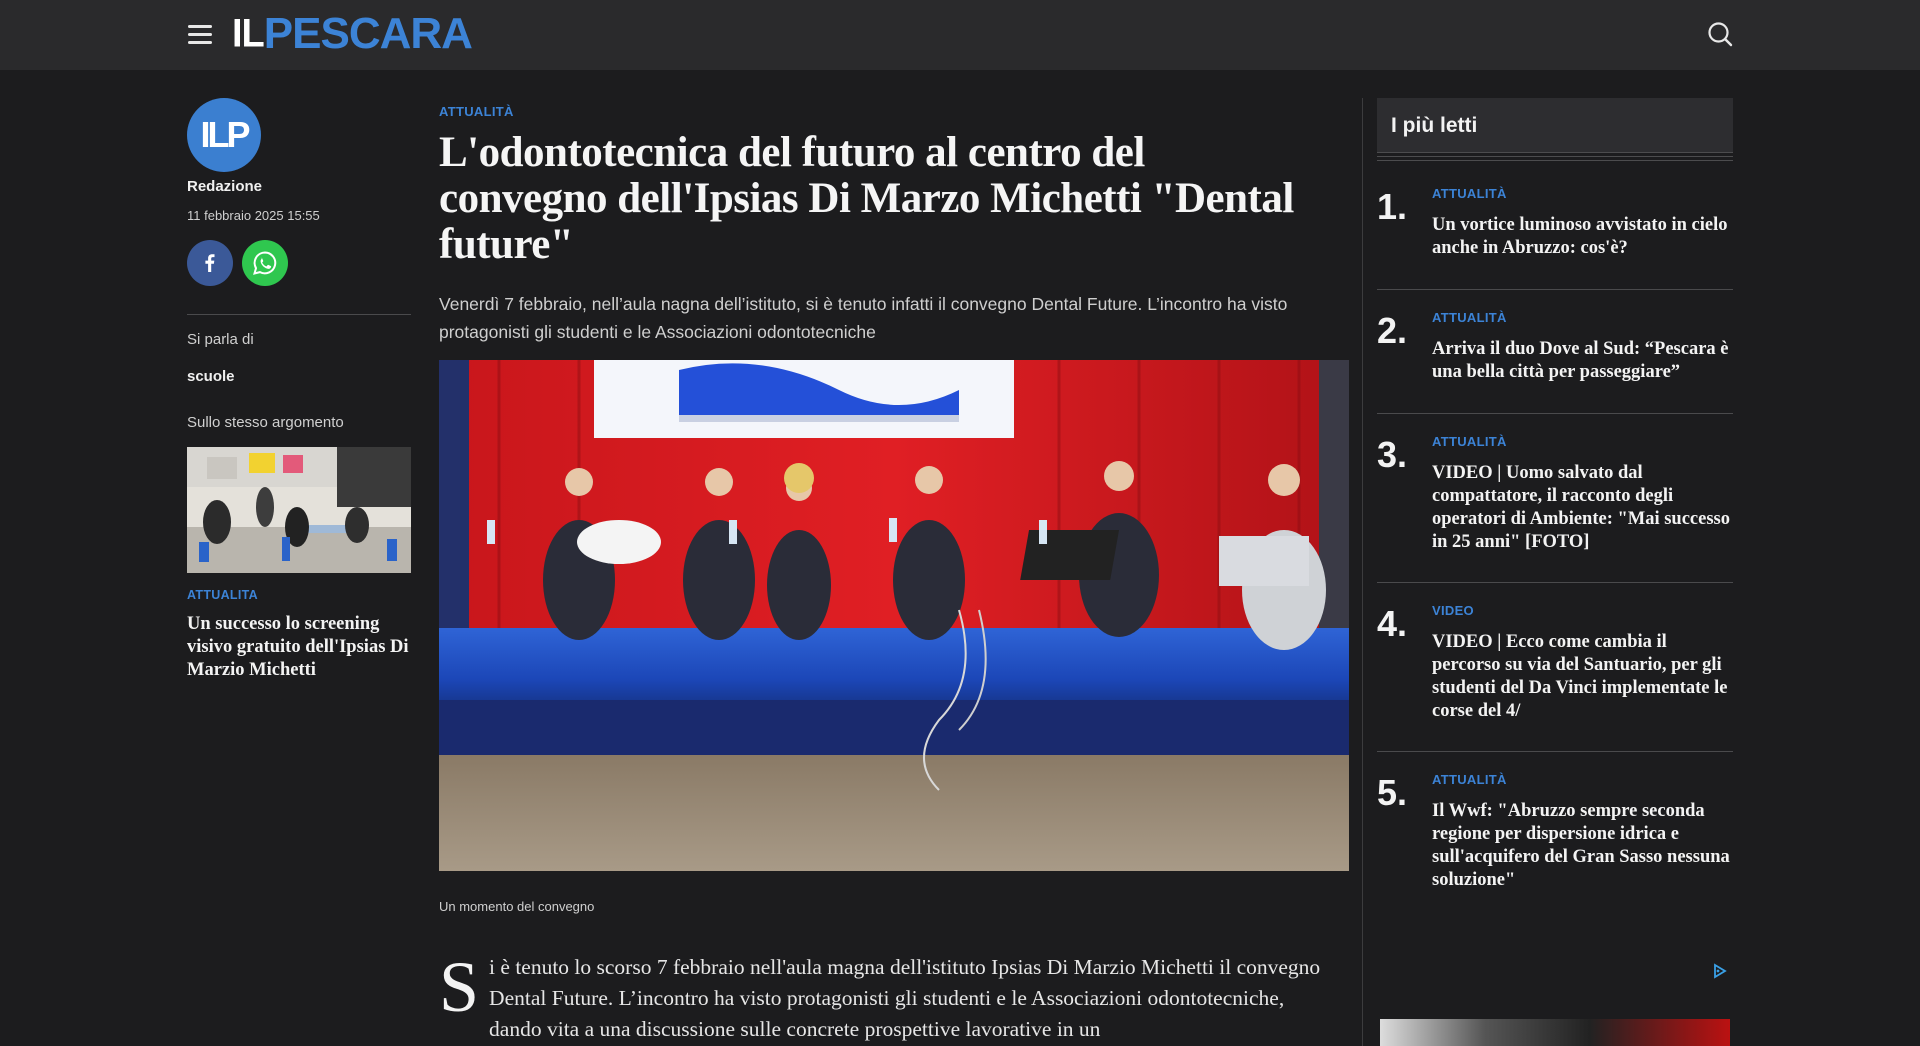 The height and width of the screenshot is (1046, 1920). Describe the element at coordinates (265, 422) in the screenshot. I see `related-label: Sullo stesso argomento` at that location.